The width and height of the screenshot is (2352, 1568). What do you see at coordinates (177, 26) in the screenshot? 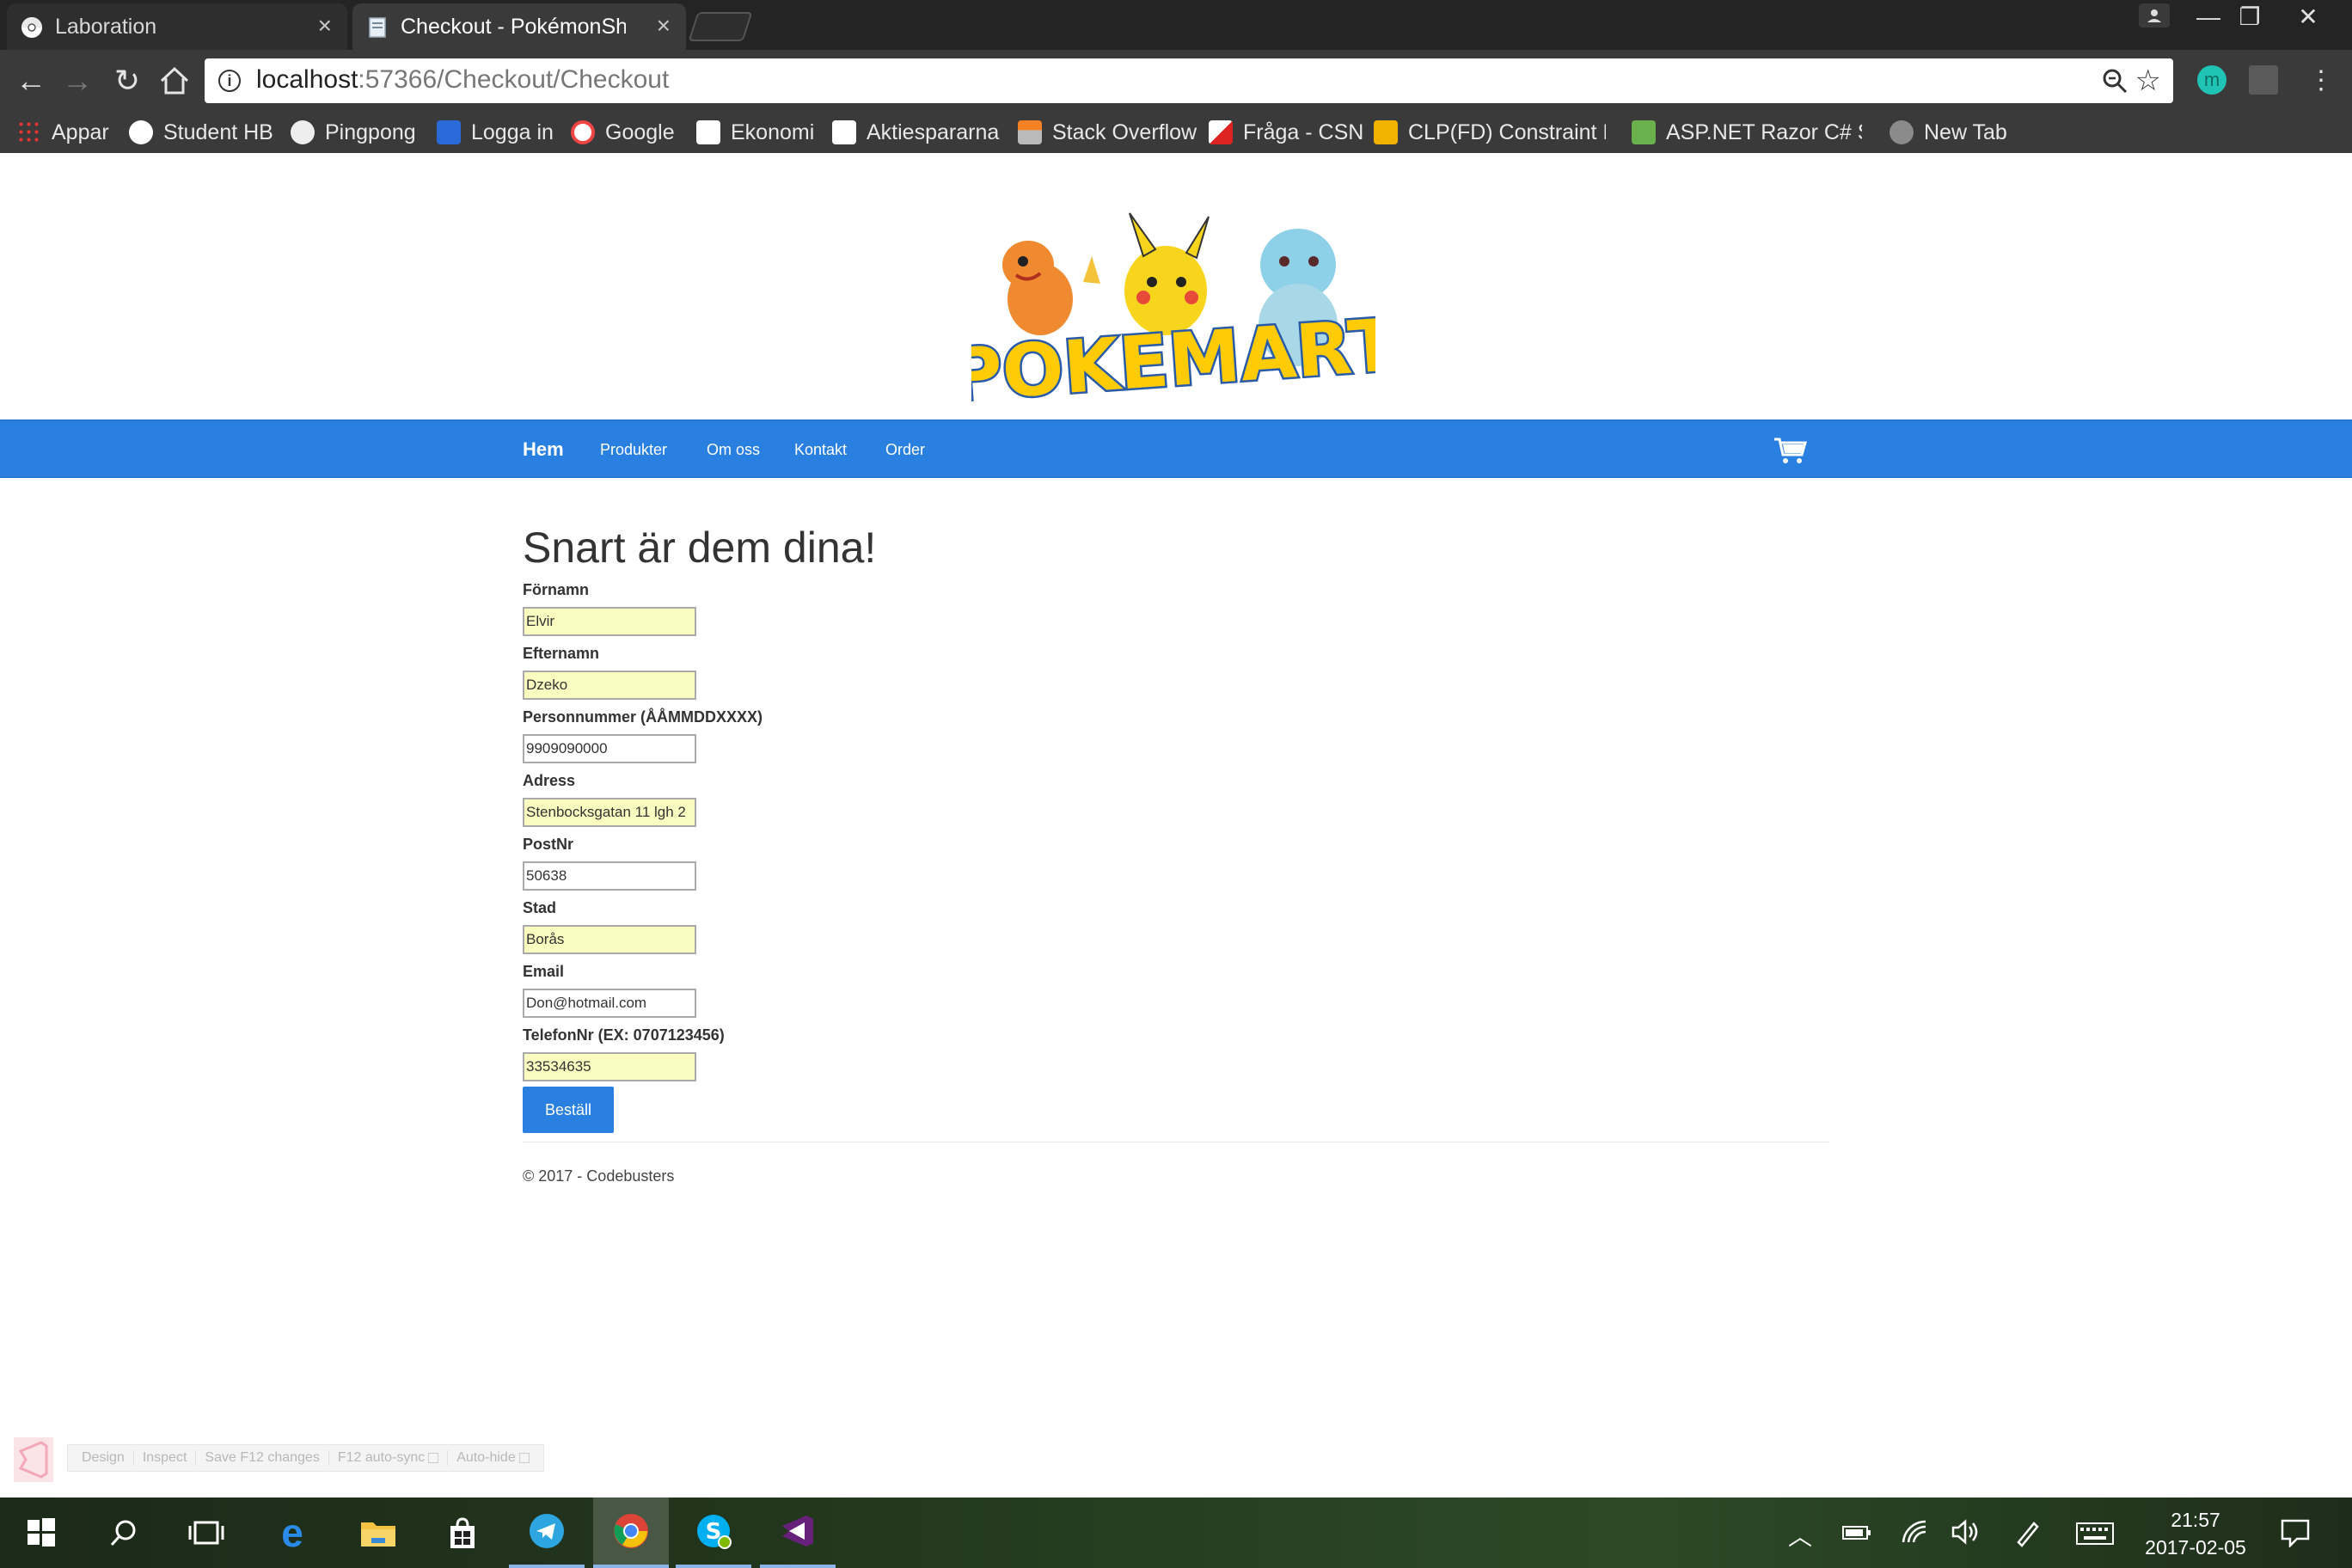
I see `tab-laboration: Laboration ×` at bounding box center [177, 26].